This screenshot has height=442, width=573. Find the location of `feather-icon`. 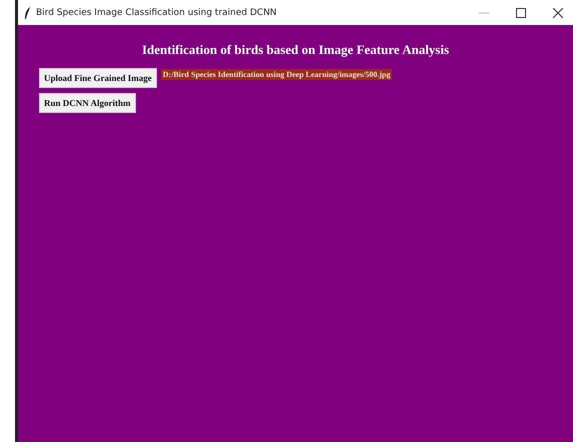

feather-icon is located at coordinates (27, 12).